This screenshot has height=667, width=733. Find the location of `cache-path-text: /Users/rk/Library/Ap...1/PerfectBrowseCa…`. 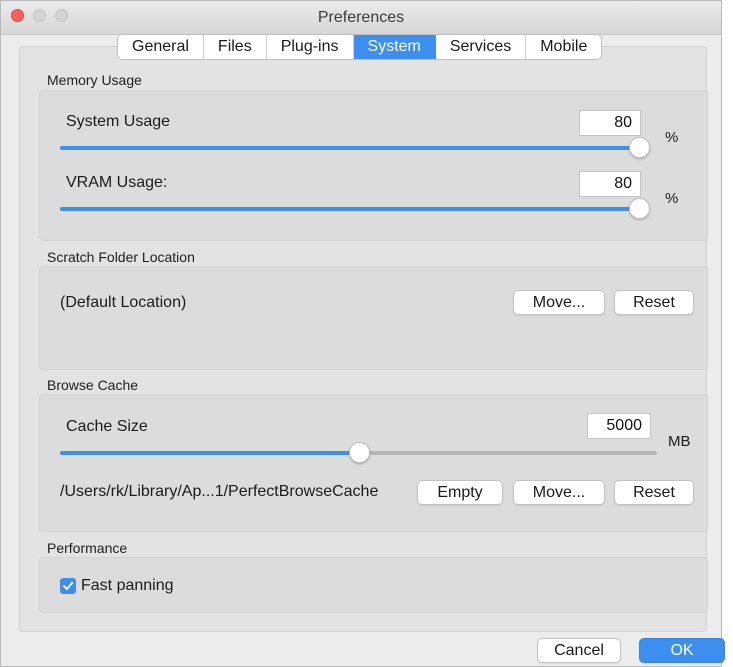

cache-path-text: /Users/rk/Library/Ap...1/PerfectBrowseCa… is located at coordinates (219, 491).